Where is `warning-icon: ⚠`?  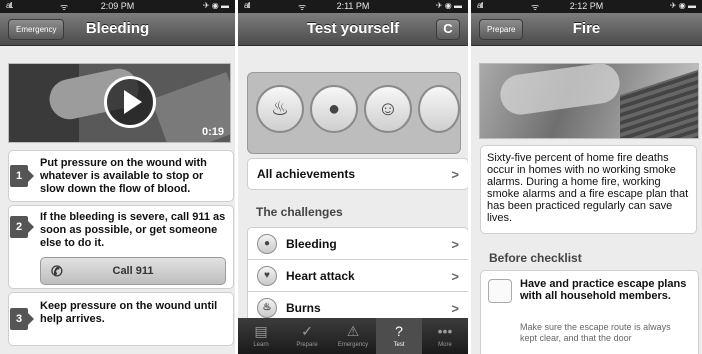 warning-icon: ⚠ is located at coordinates (353, 331).